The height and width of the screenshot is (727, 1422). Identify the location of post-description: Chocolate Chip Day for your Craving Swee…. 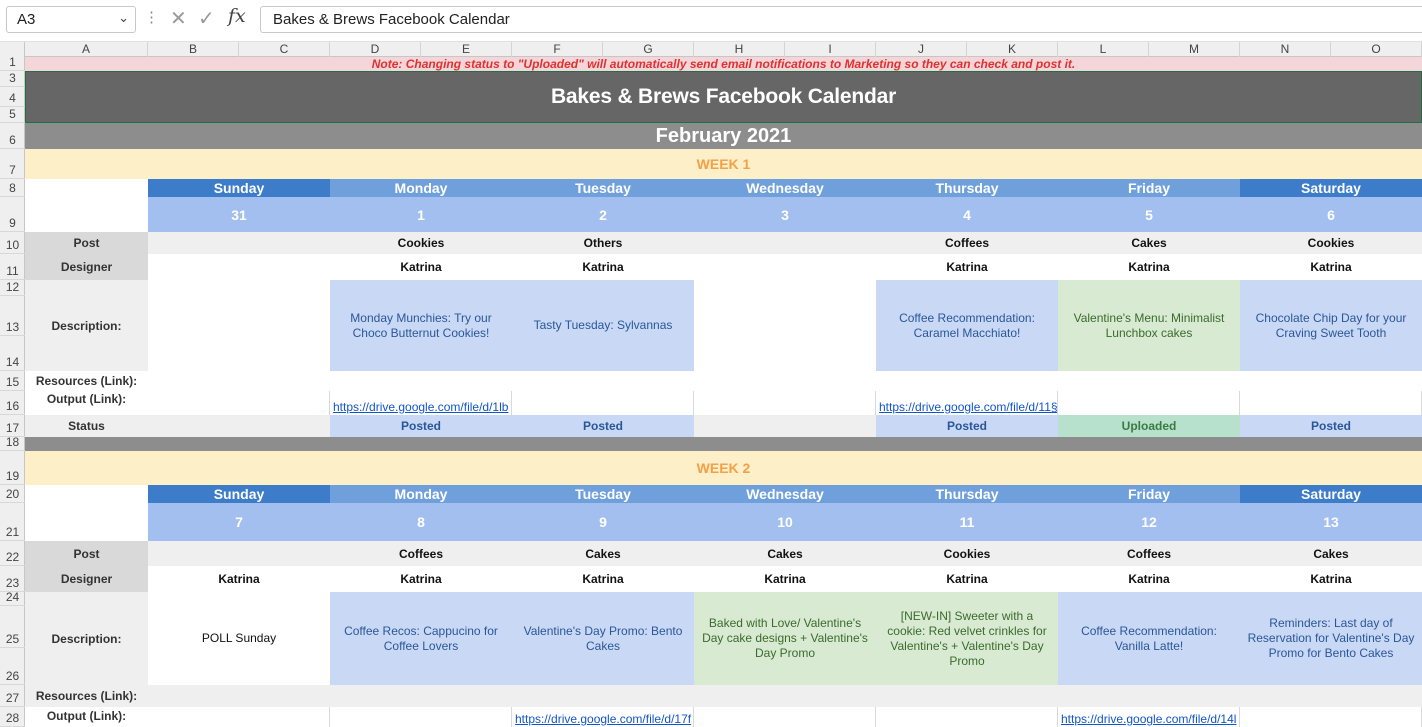
(1331, 325).